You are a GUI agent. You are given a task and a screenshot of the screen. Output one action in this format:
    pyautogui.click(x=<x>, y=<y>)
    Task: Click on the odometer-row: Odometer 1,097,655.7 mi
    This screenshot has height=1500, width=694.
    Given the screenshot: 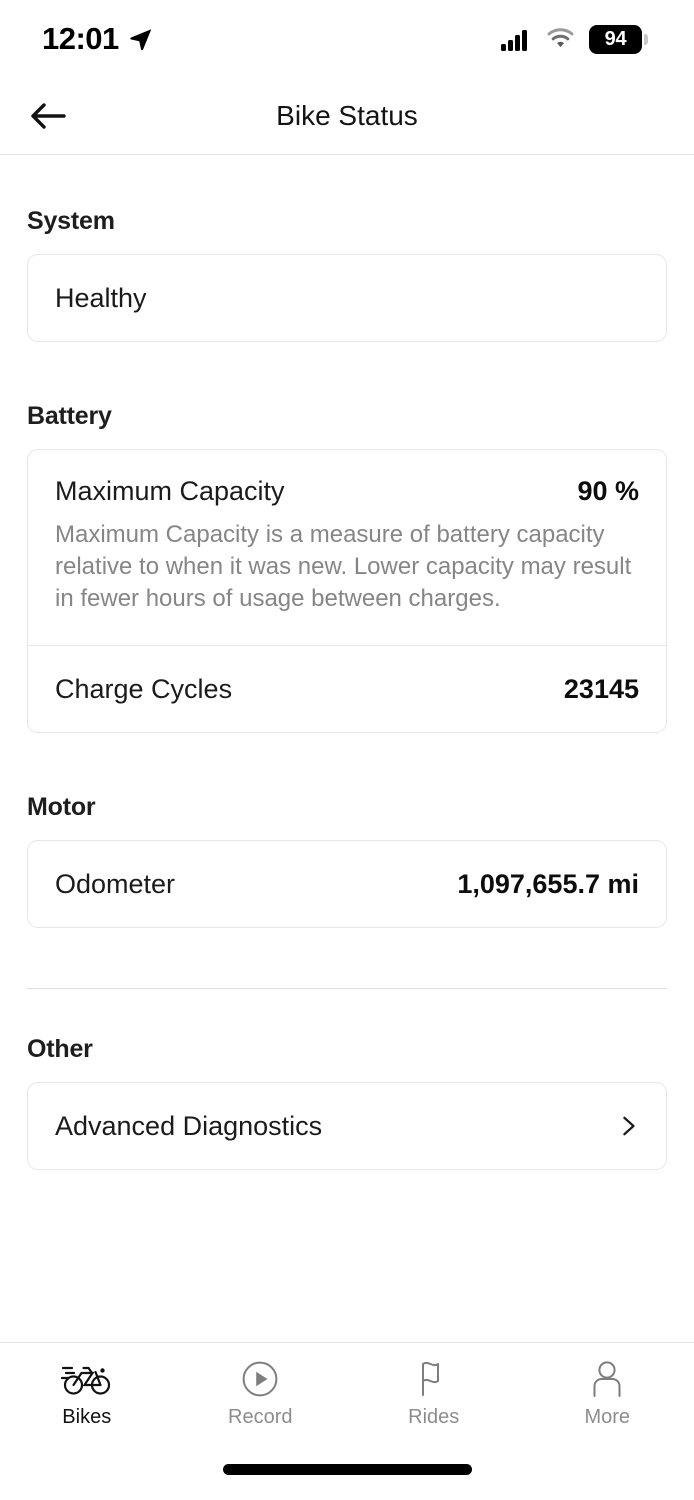 What is the action you would take?
    pyautogui.click(x=347, y=884)
    